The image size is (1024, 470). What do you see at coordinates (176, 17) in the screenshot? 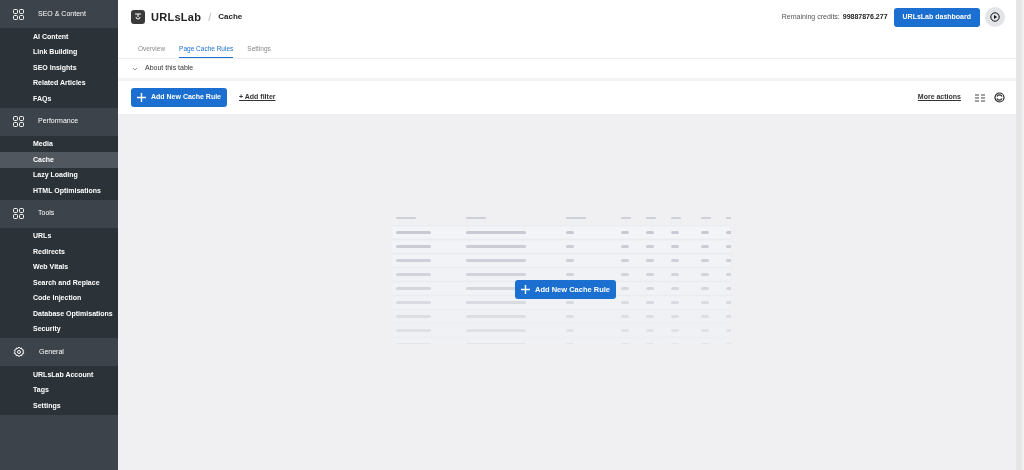
I see `brand-name: URLsLab` at bounding box center [176, 17].